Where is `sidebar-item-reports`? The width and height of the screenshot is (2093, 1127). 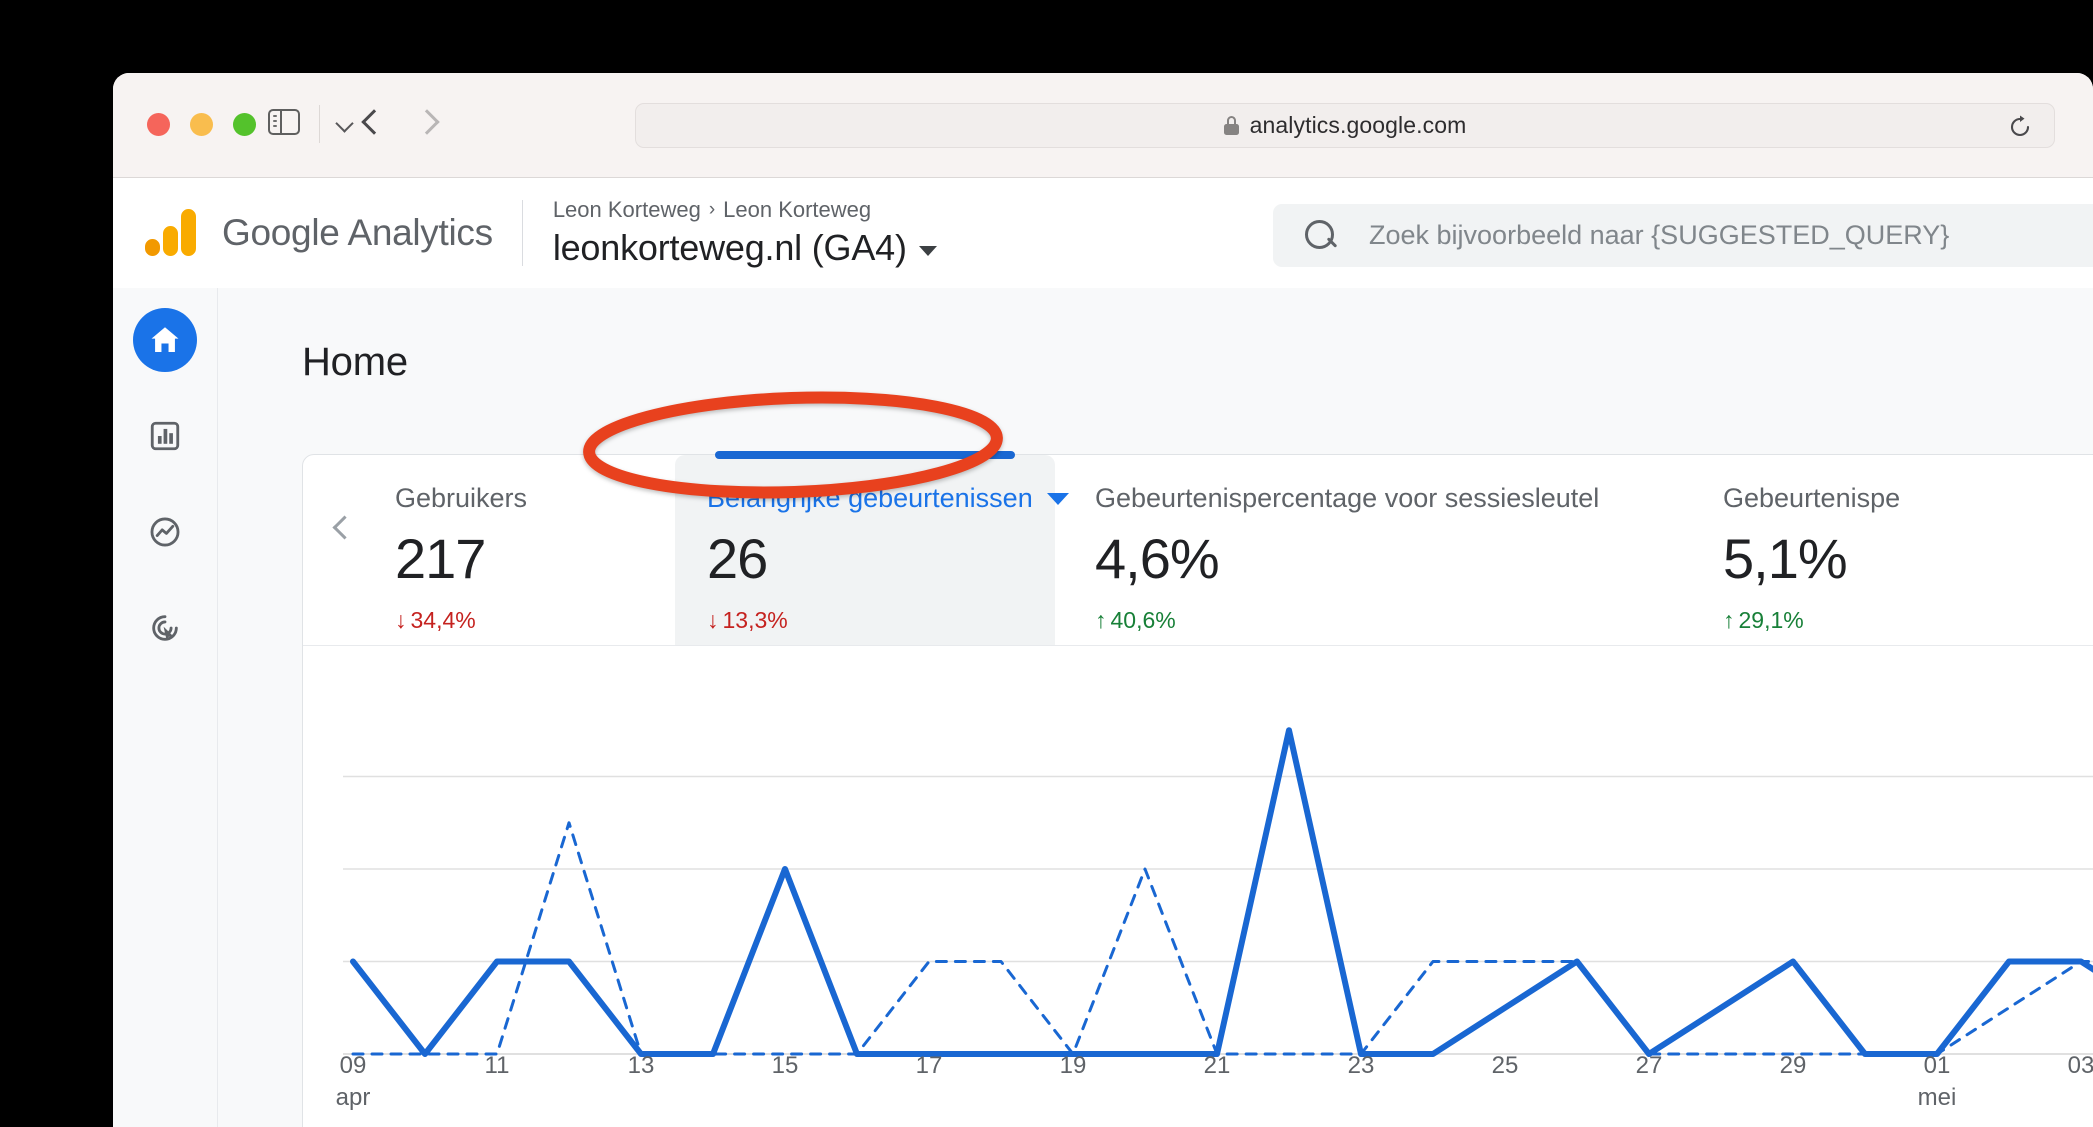
sidebar-item-reports is located at coordinates (165, 436).